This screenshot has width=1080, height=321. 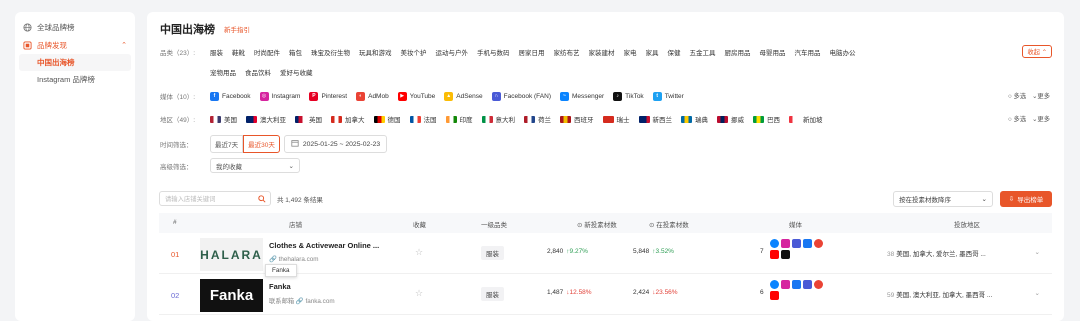 I want to click on chip-label: YouTube, so click(x=422, y=96).